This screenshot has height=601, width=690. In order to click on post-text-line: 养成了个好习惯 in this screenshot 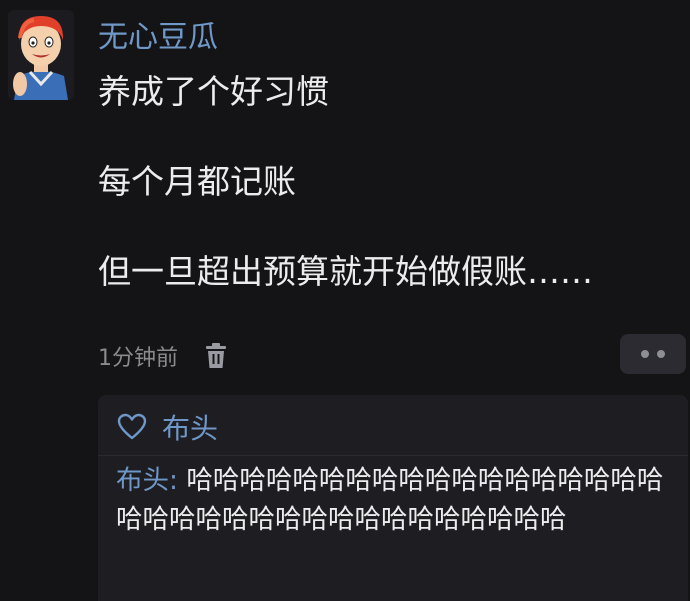, I will do `click(213, 91)`.